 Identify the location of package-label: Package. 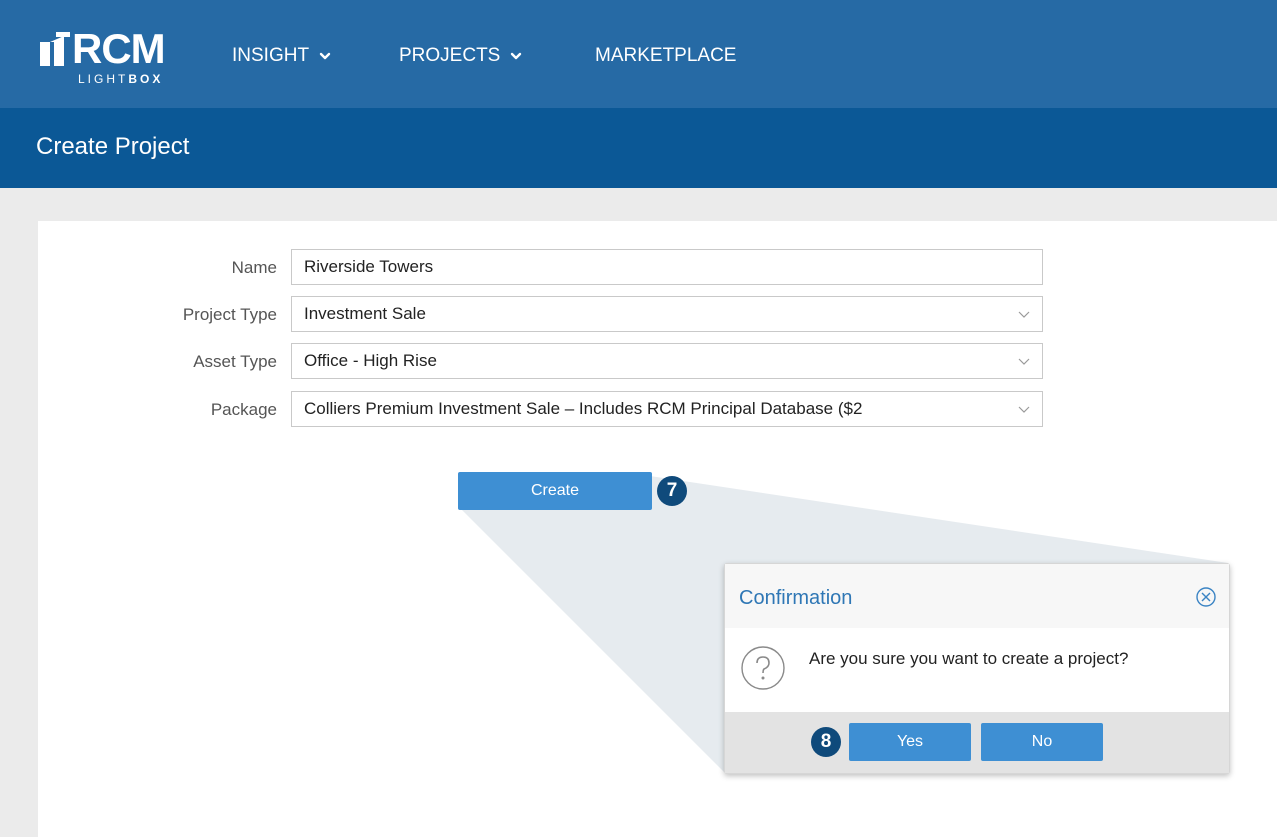
(243, 409).